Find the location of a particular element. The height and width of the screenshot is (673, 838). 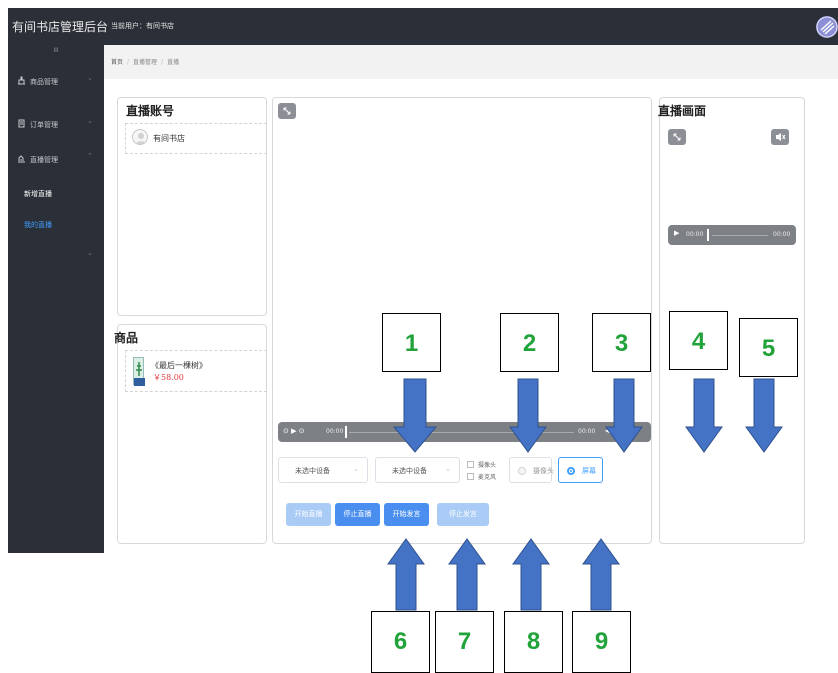

annotation-number-3: 3 is located at coordinates (621, 342).